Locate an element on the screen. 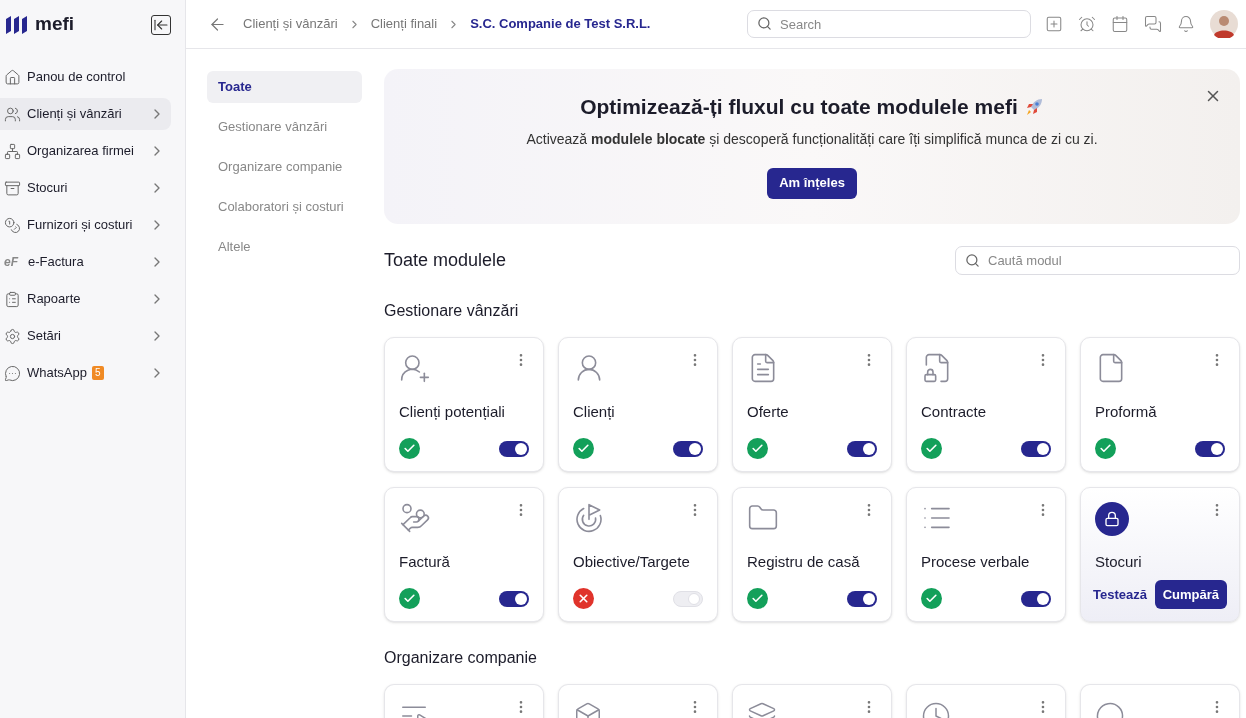 The height and width of the screenshot is (718, 1246). count-badge: 5 is located at coordinates (98, 373).